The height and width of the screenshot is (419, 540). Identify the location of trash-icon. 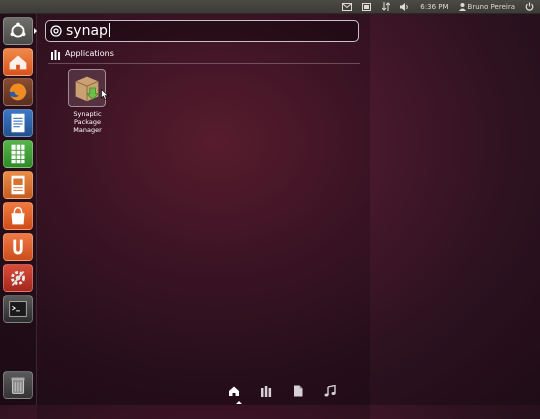
(18, 385).